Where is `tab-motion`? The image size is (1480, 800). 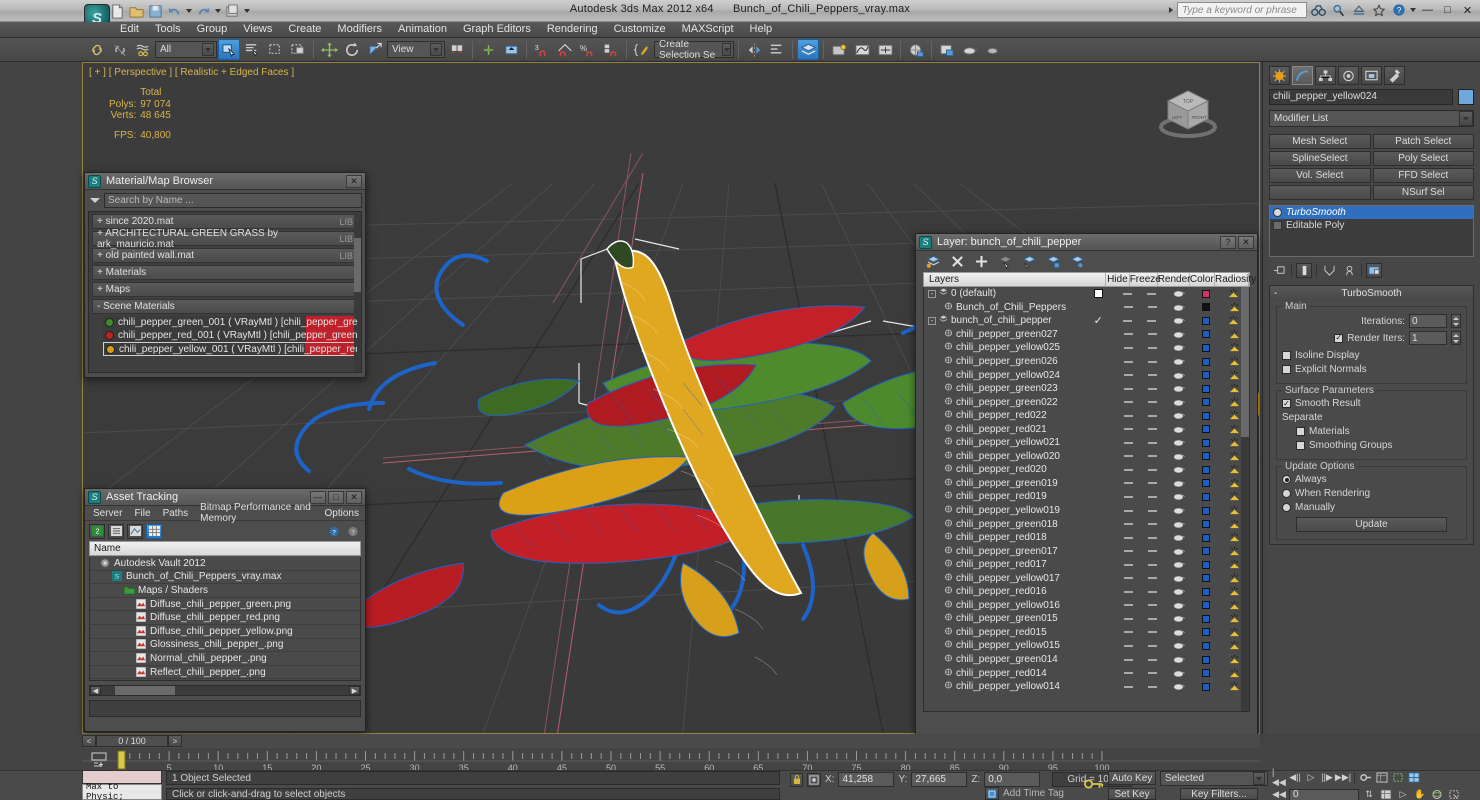 tab-motion is located at coordinates (1348, 75).